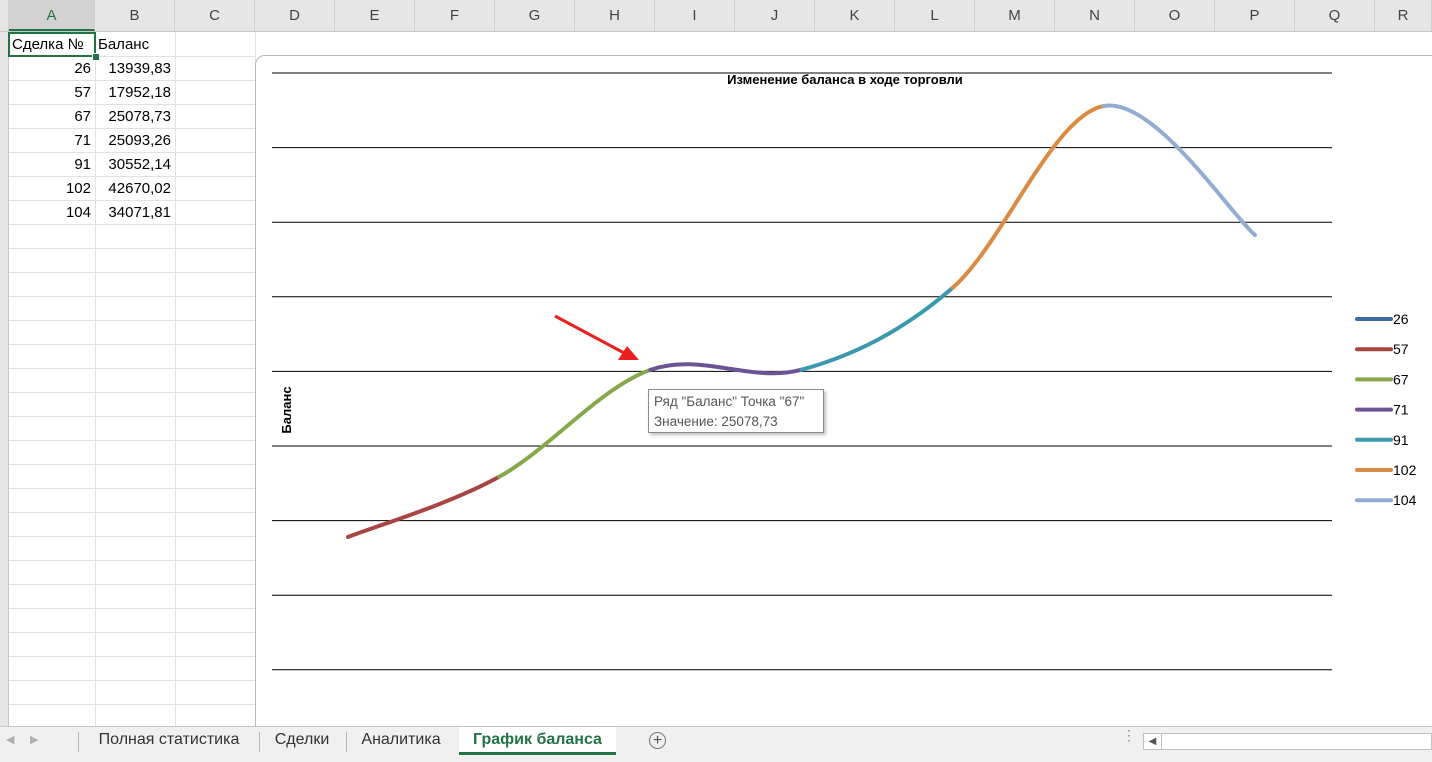  I want to click on column-header-h: H, so click(615, 15).